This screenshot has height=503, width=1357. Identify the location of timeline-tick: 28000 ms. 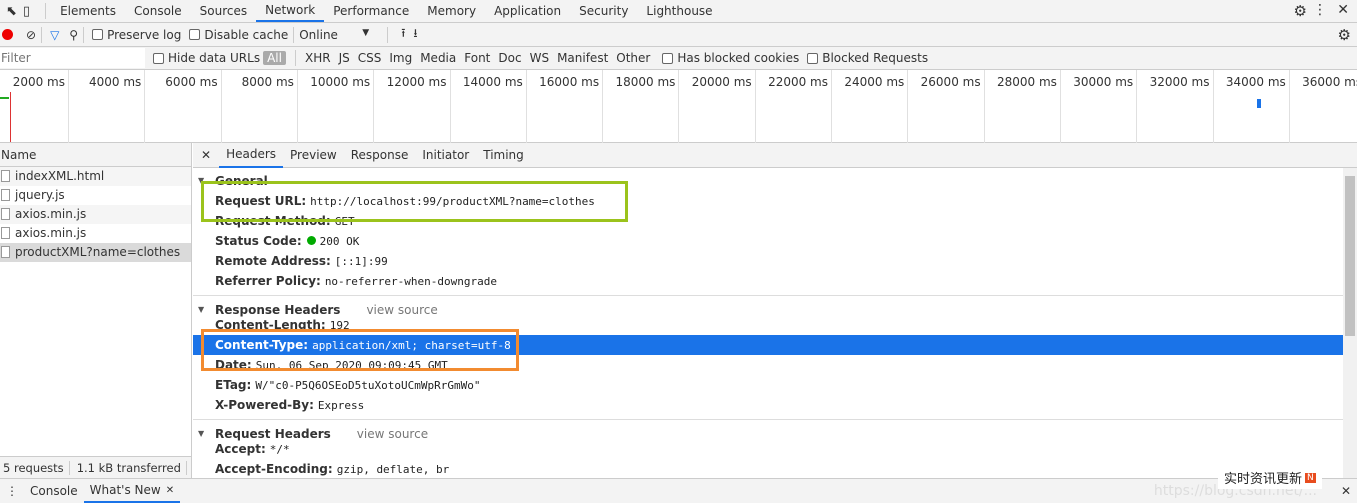
(1022, 106).